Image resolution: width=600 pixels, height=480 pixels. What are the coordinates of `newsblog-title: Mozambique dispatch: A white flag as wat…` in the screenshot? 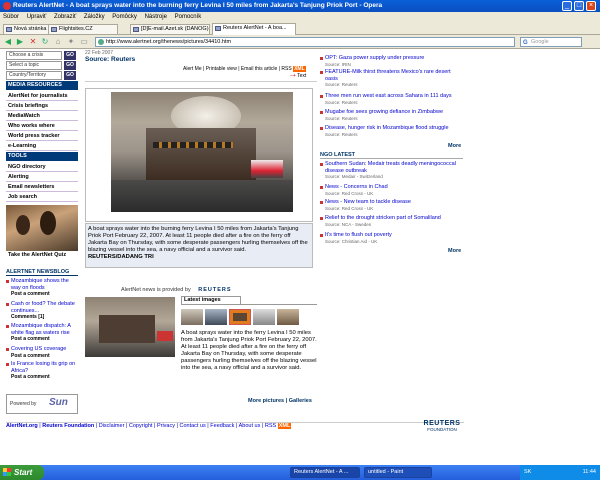 It's located at (41, 329).